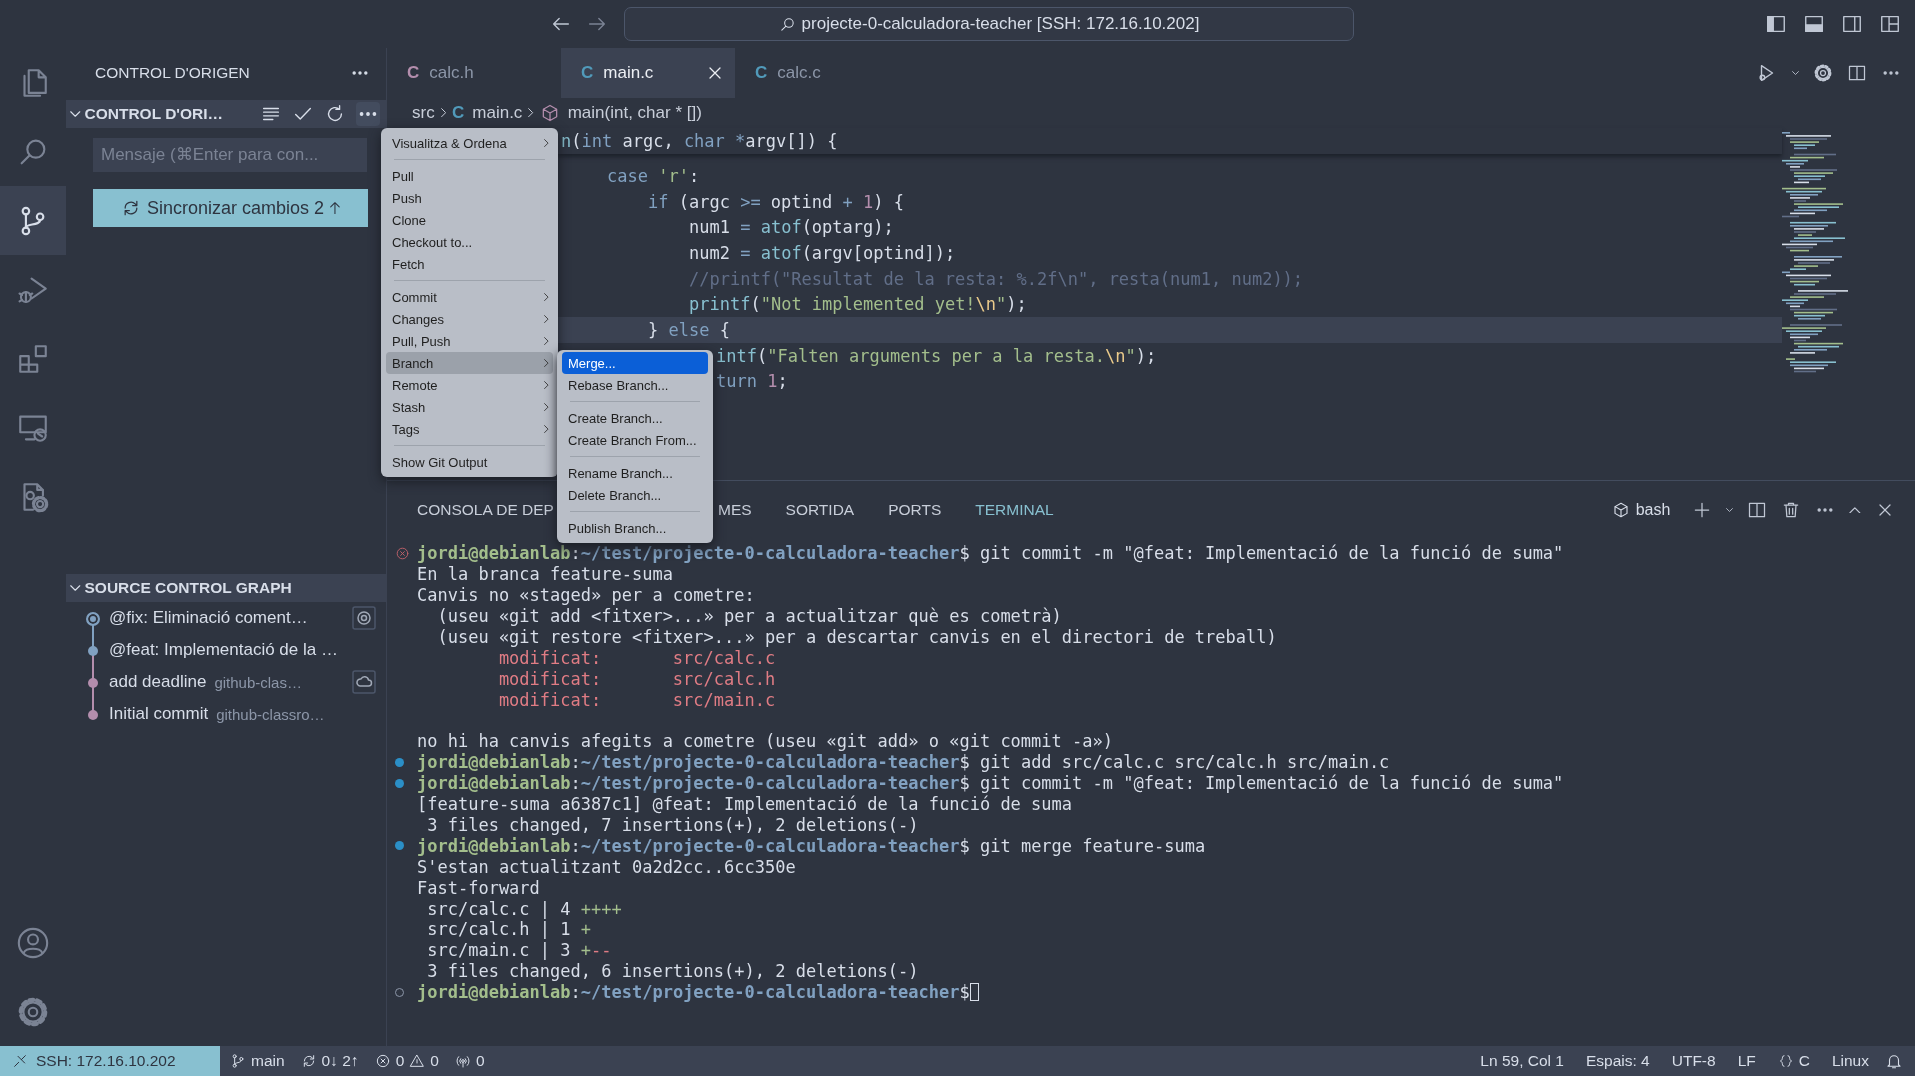  I want to click on sync-changes-button: Sincronizar cambios 2, so click(230, 208).